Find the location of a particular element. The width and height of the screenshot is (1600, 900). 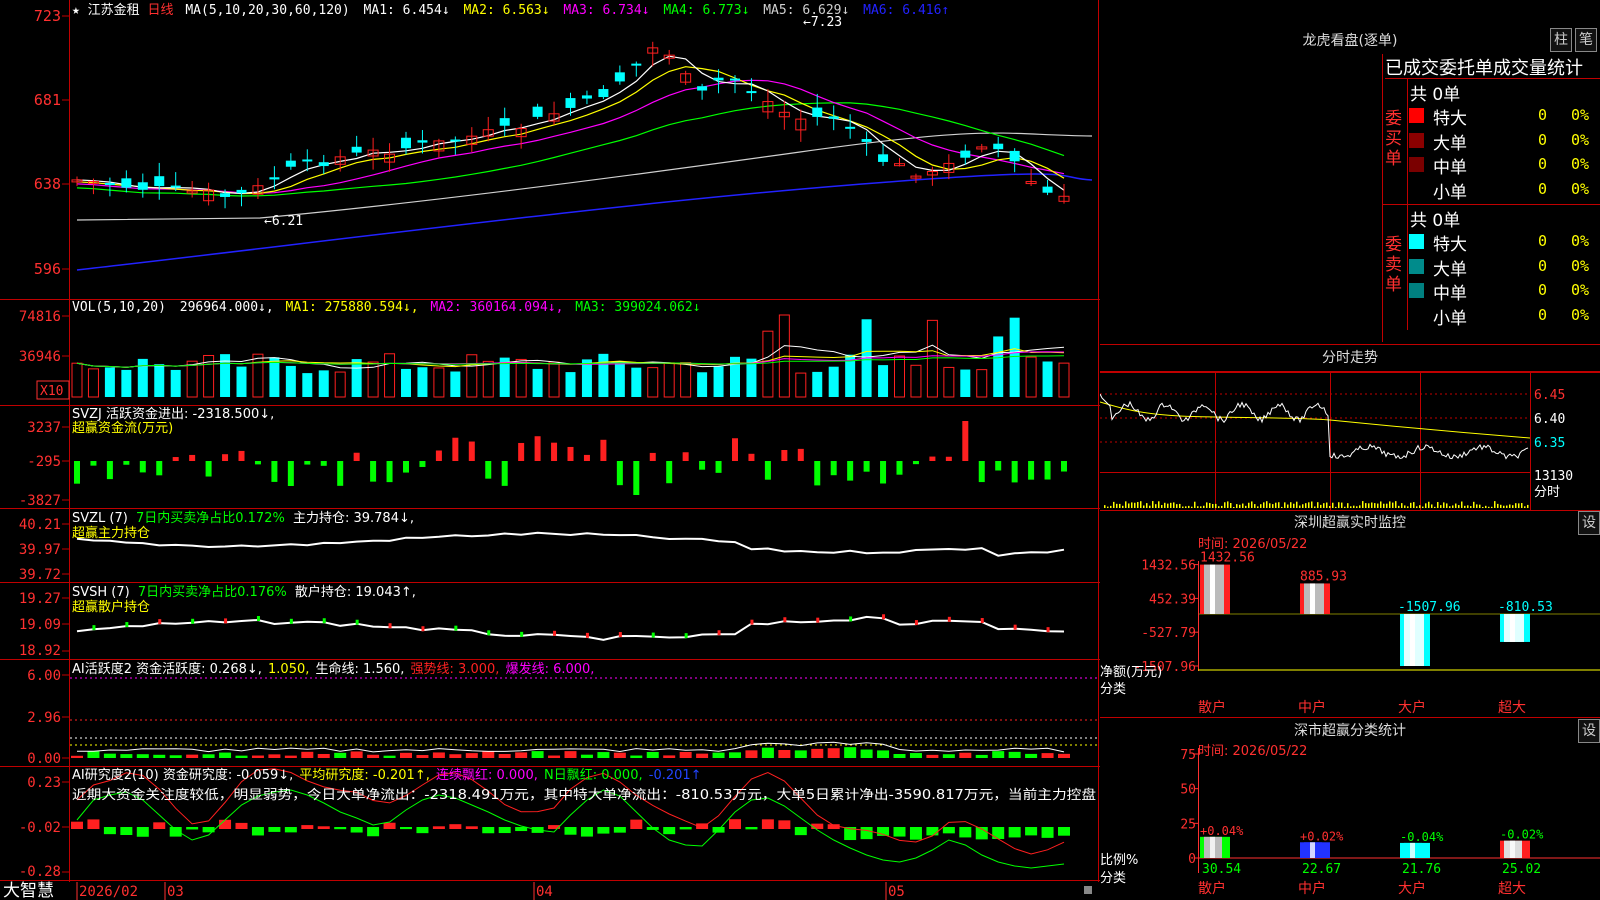

axis-ticks is located at coordinates (65, 444).